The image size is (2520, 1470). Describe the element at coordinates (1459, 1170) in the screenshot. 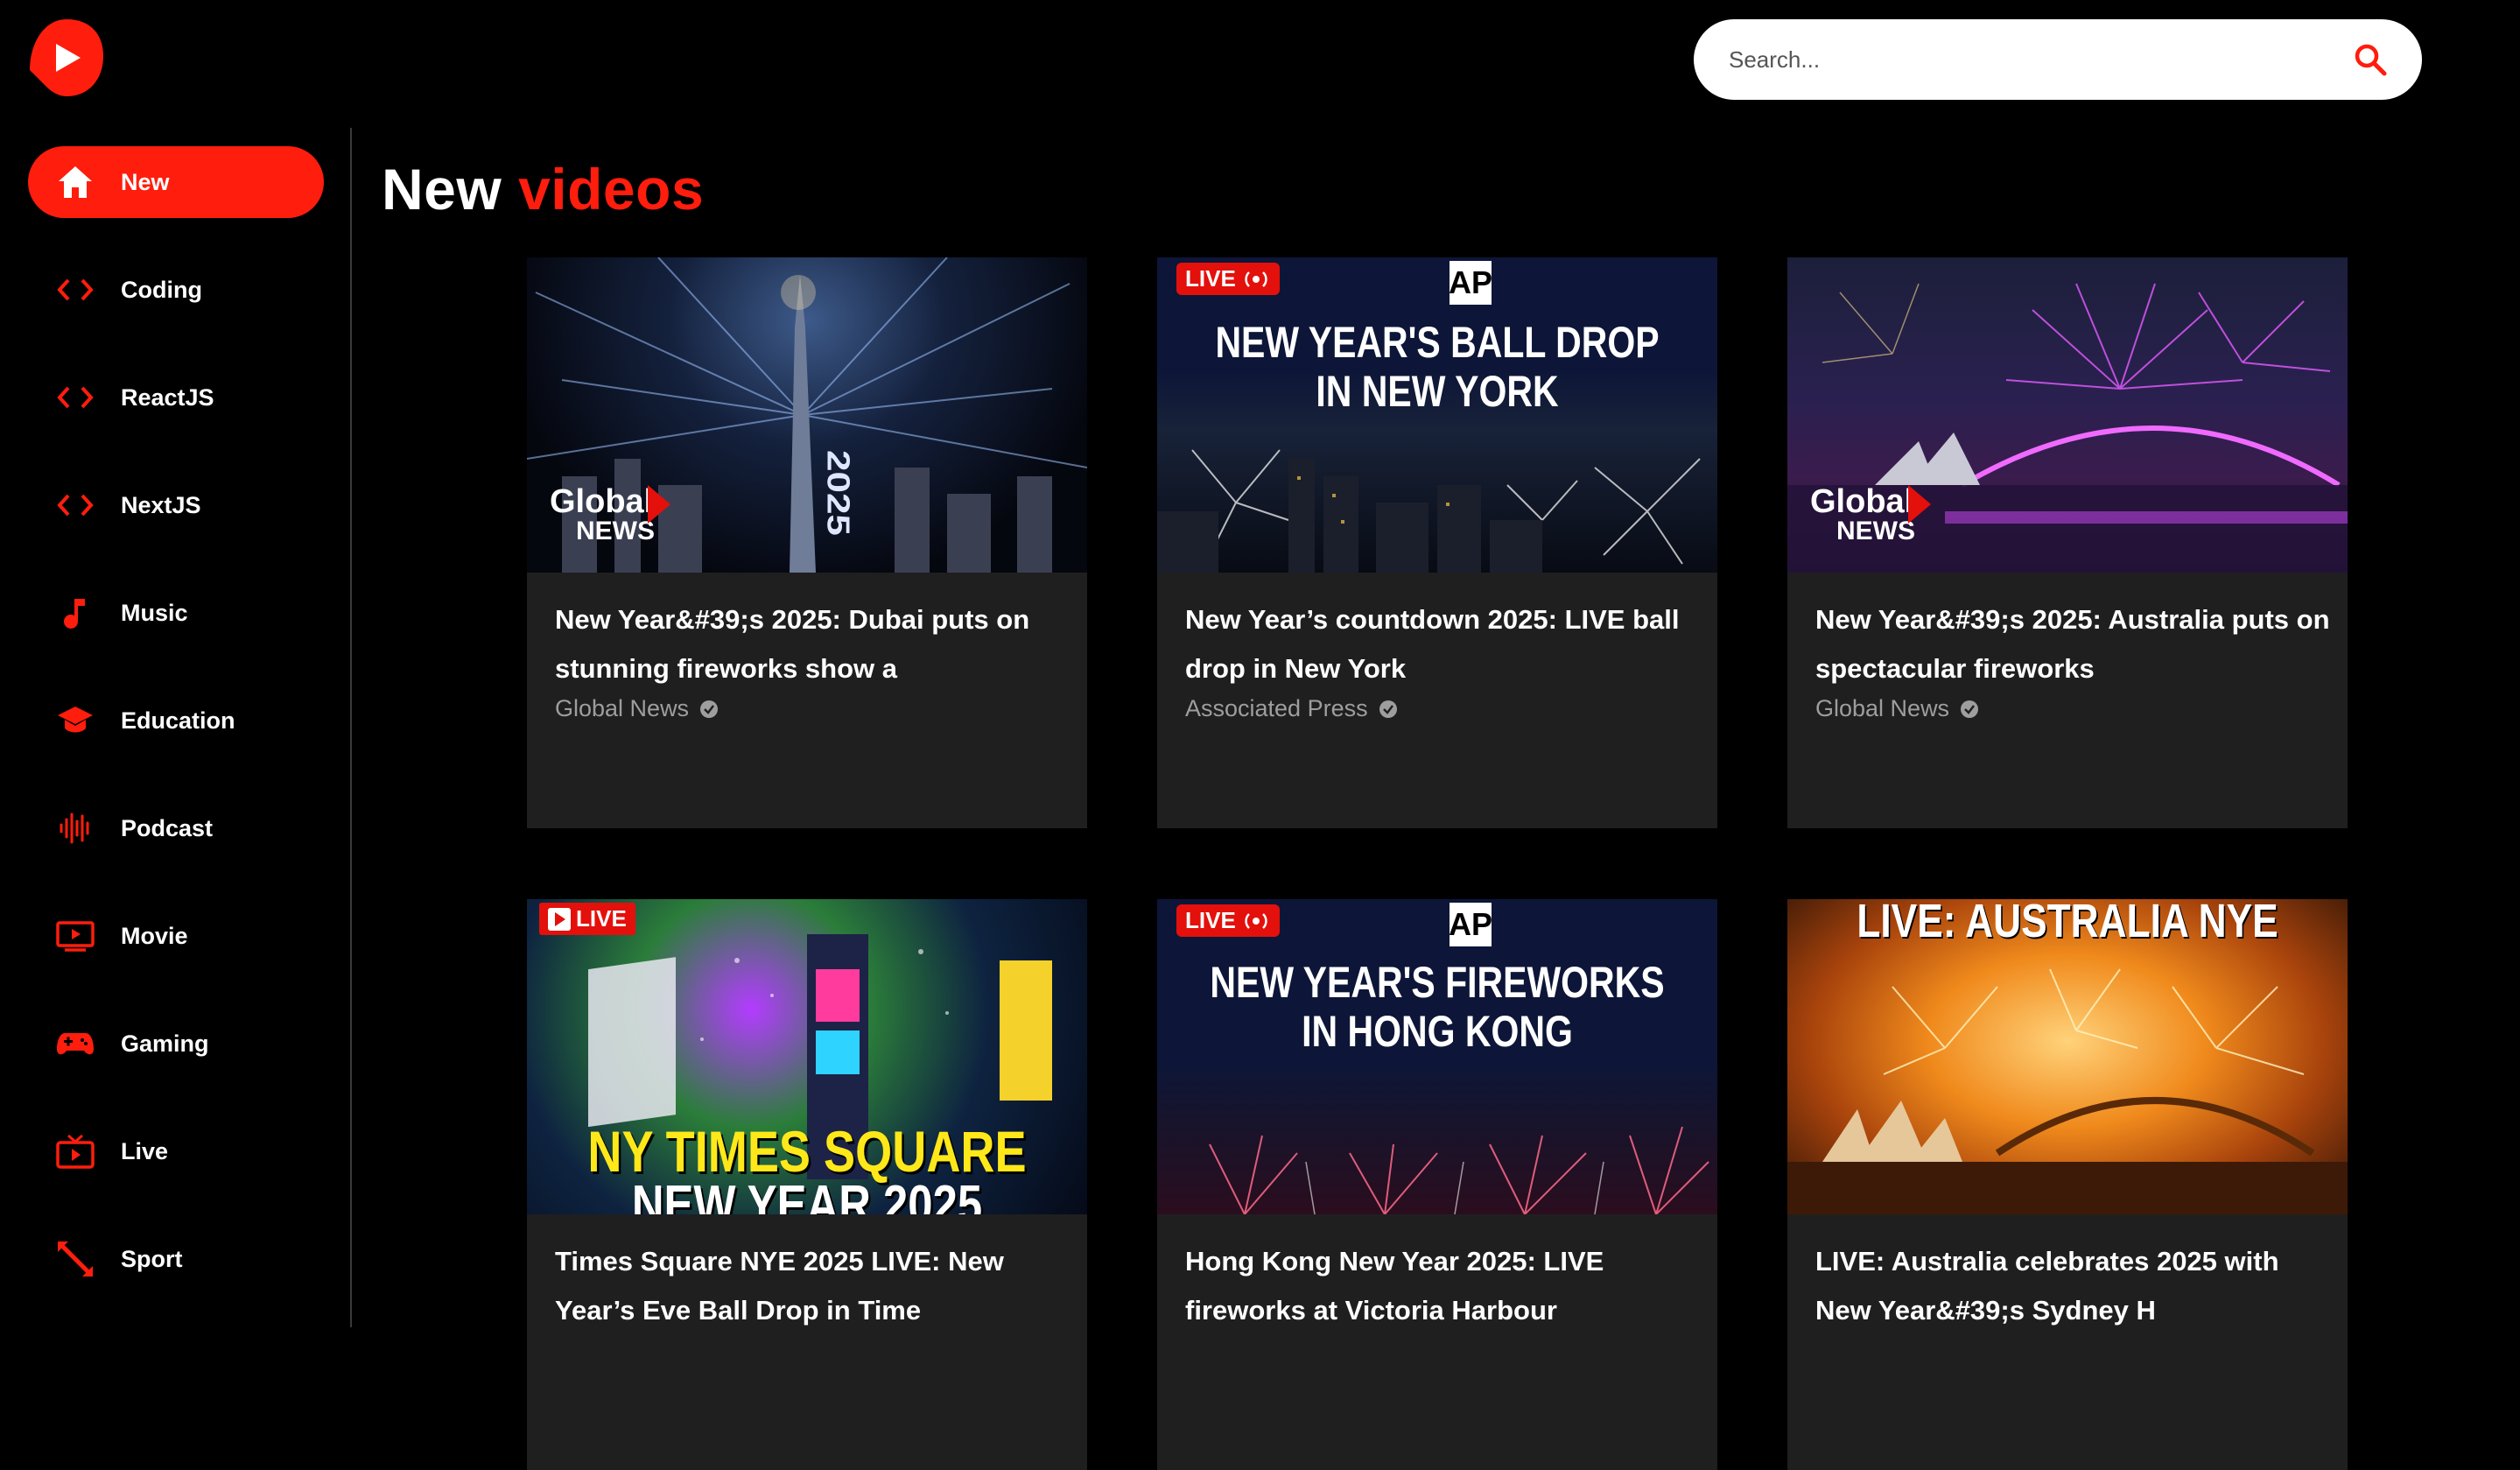

I see `fireworks-illustration` at that location.